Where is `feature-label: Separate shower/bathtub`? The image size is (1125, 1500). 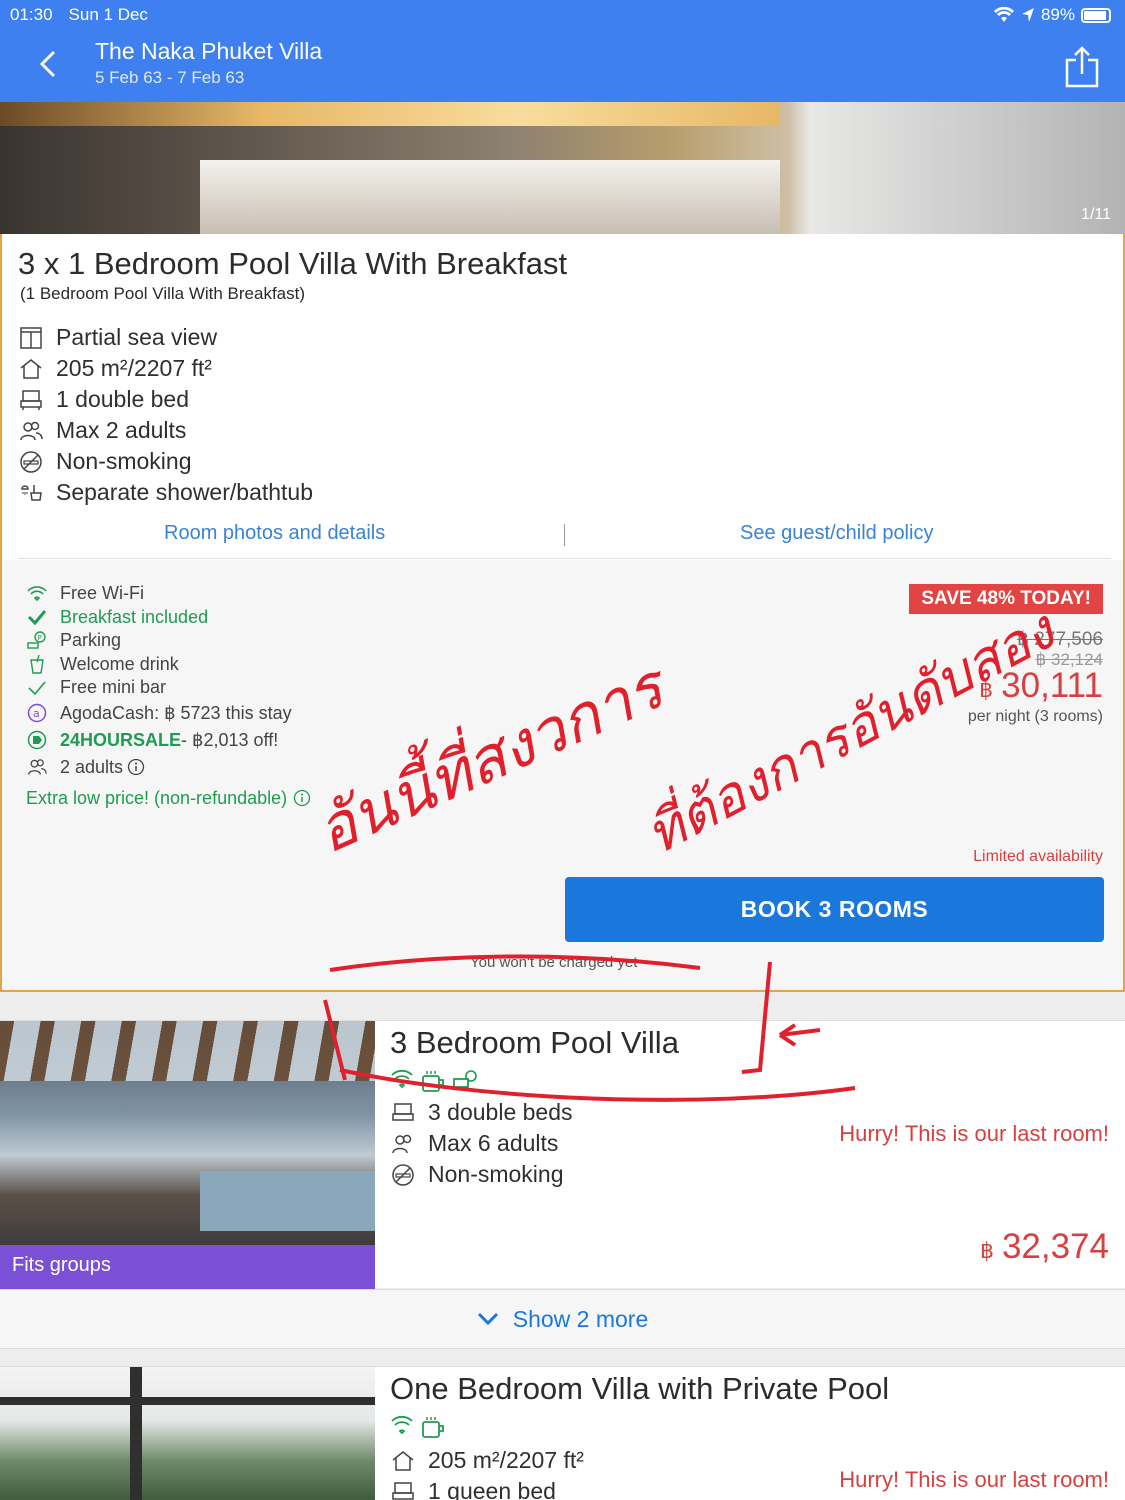 feature-label: Separate shower/bathtub is located at coordinates (185, 492).